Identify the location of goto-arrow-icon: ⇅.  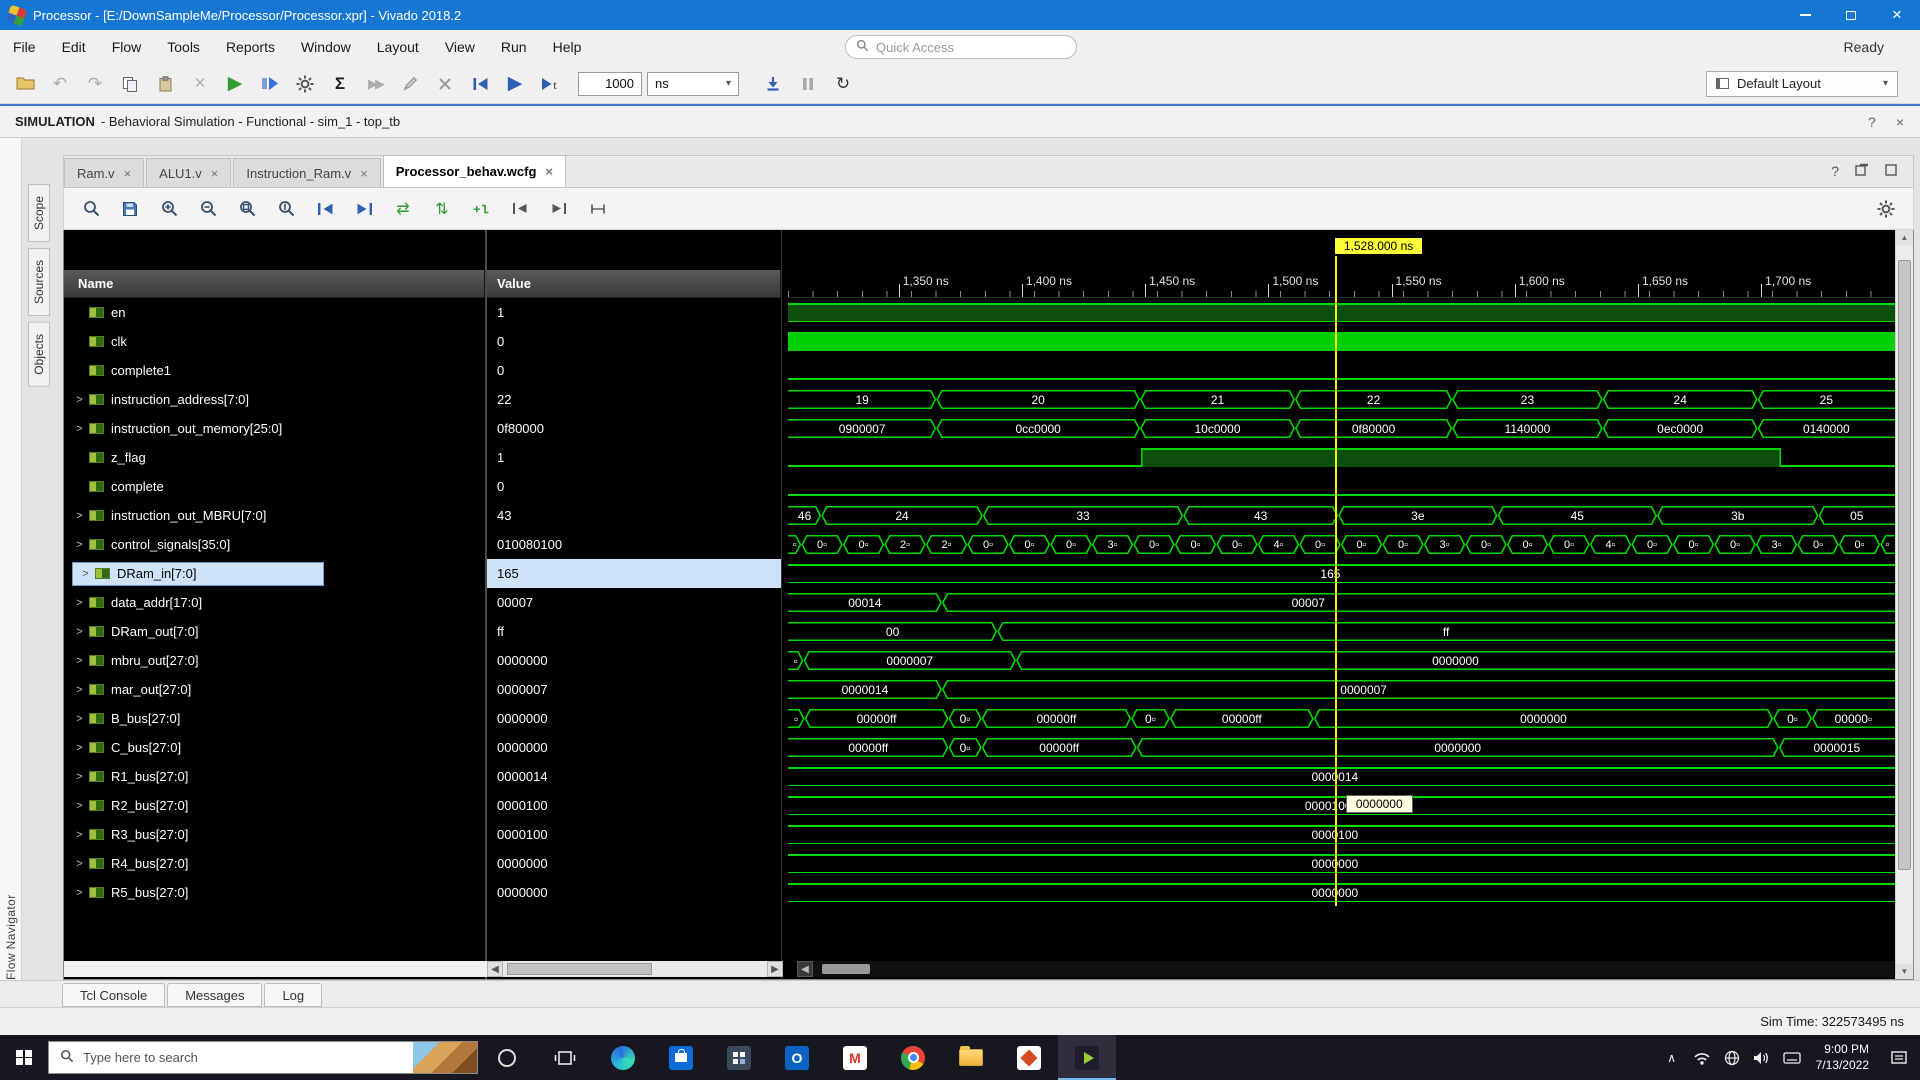
(442, 209).